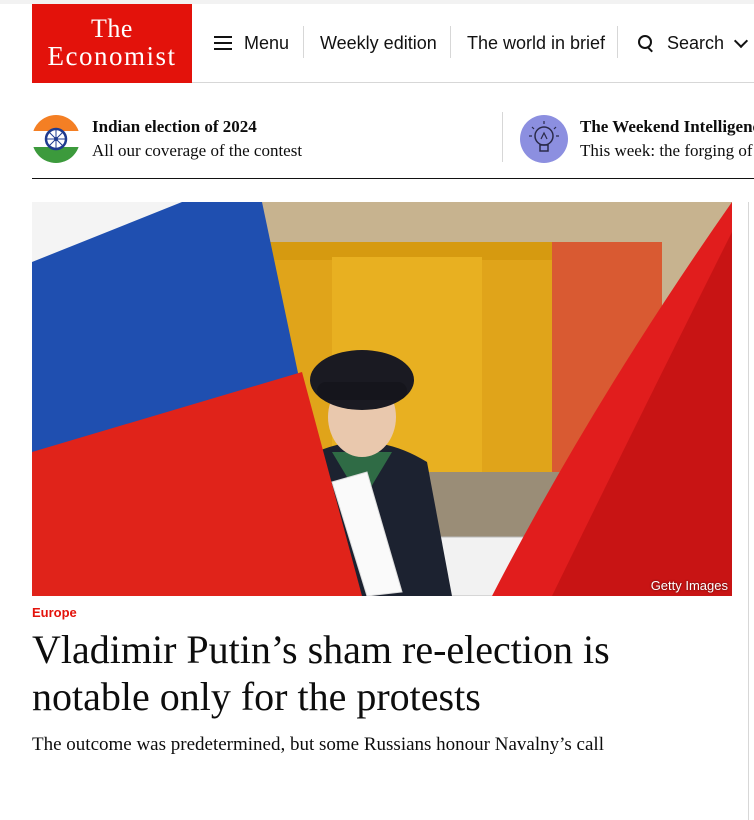 The image size is (754, 820). Describe the element at coordinates (56, 139) in the screenshot. I see `india-flag-icon` at that location.